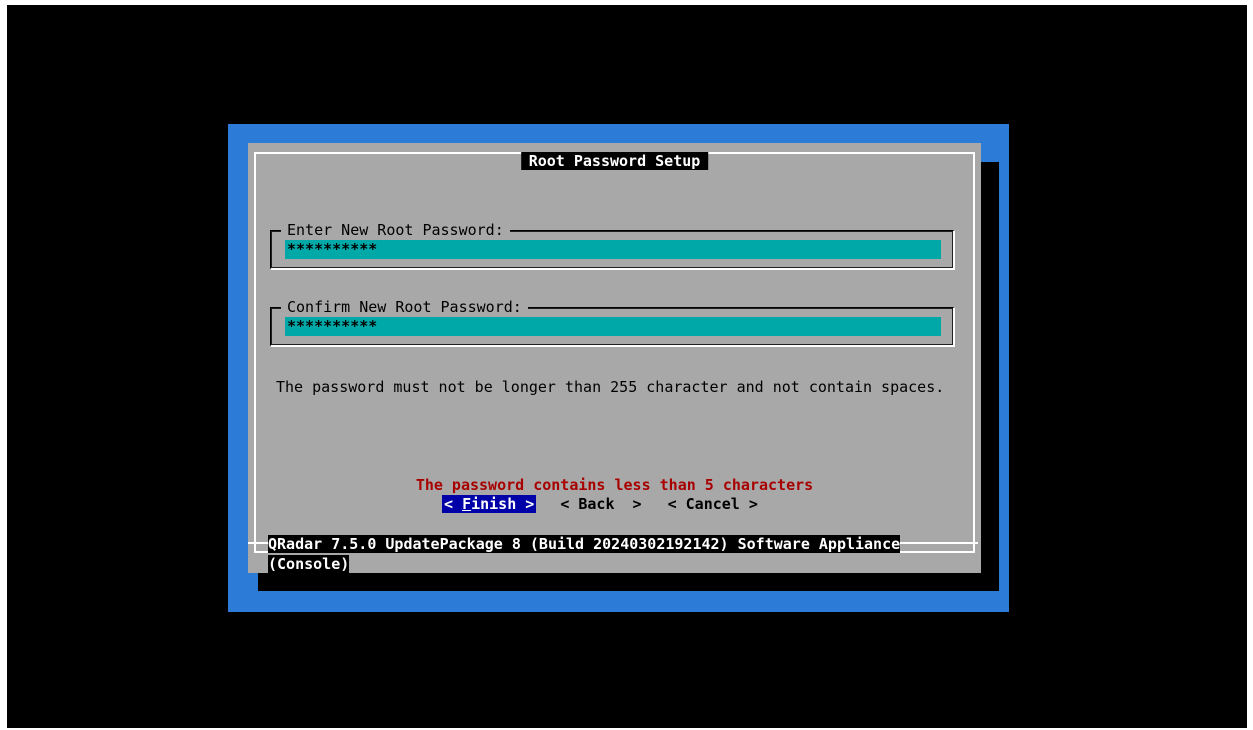 The height and width of the screenshot is (730, 1253). What do you see at coordinates (600, 504) in the screenshot?
I see `back-button: < Back >` at bounding box center [600, 504].